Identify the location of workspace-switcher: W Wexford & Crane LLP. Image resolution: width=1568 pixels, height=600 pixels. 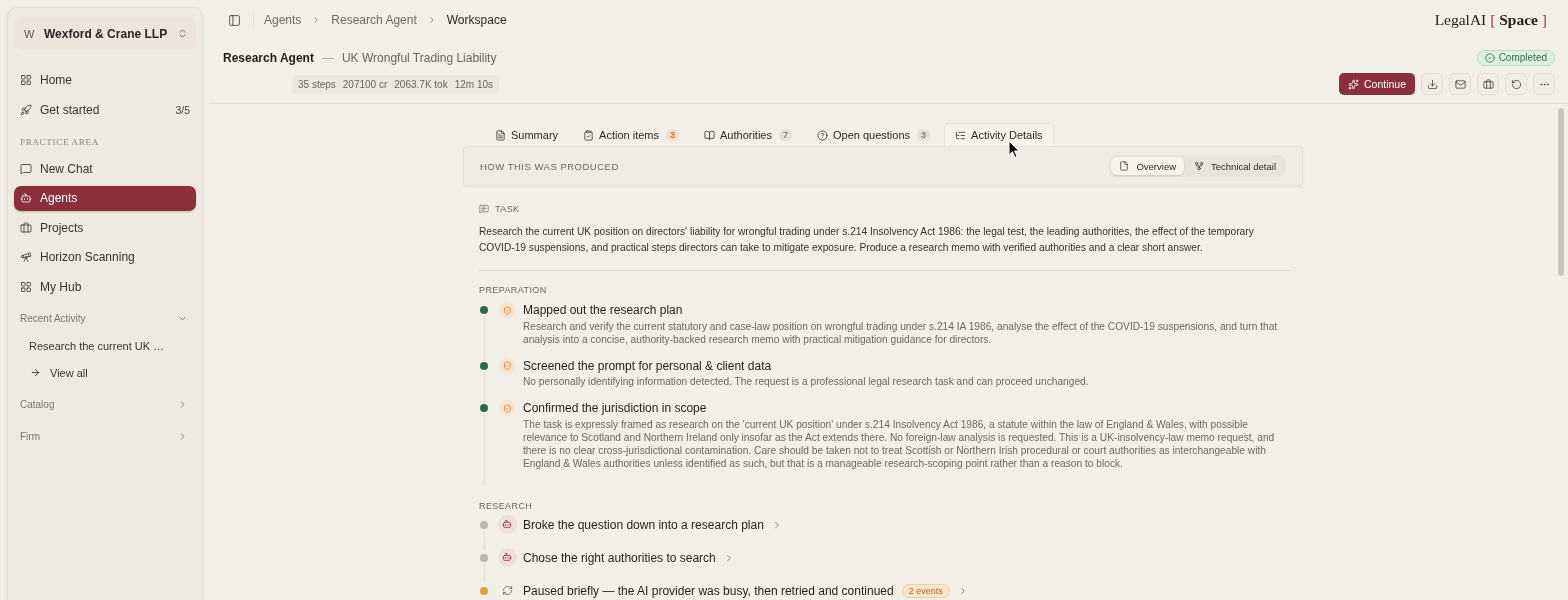
(105, 33).